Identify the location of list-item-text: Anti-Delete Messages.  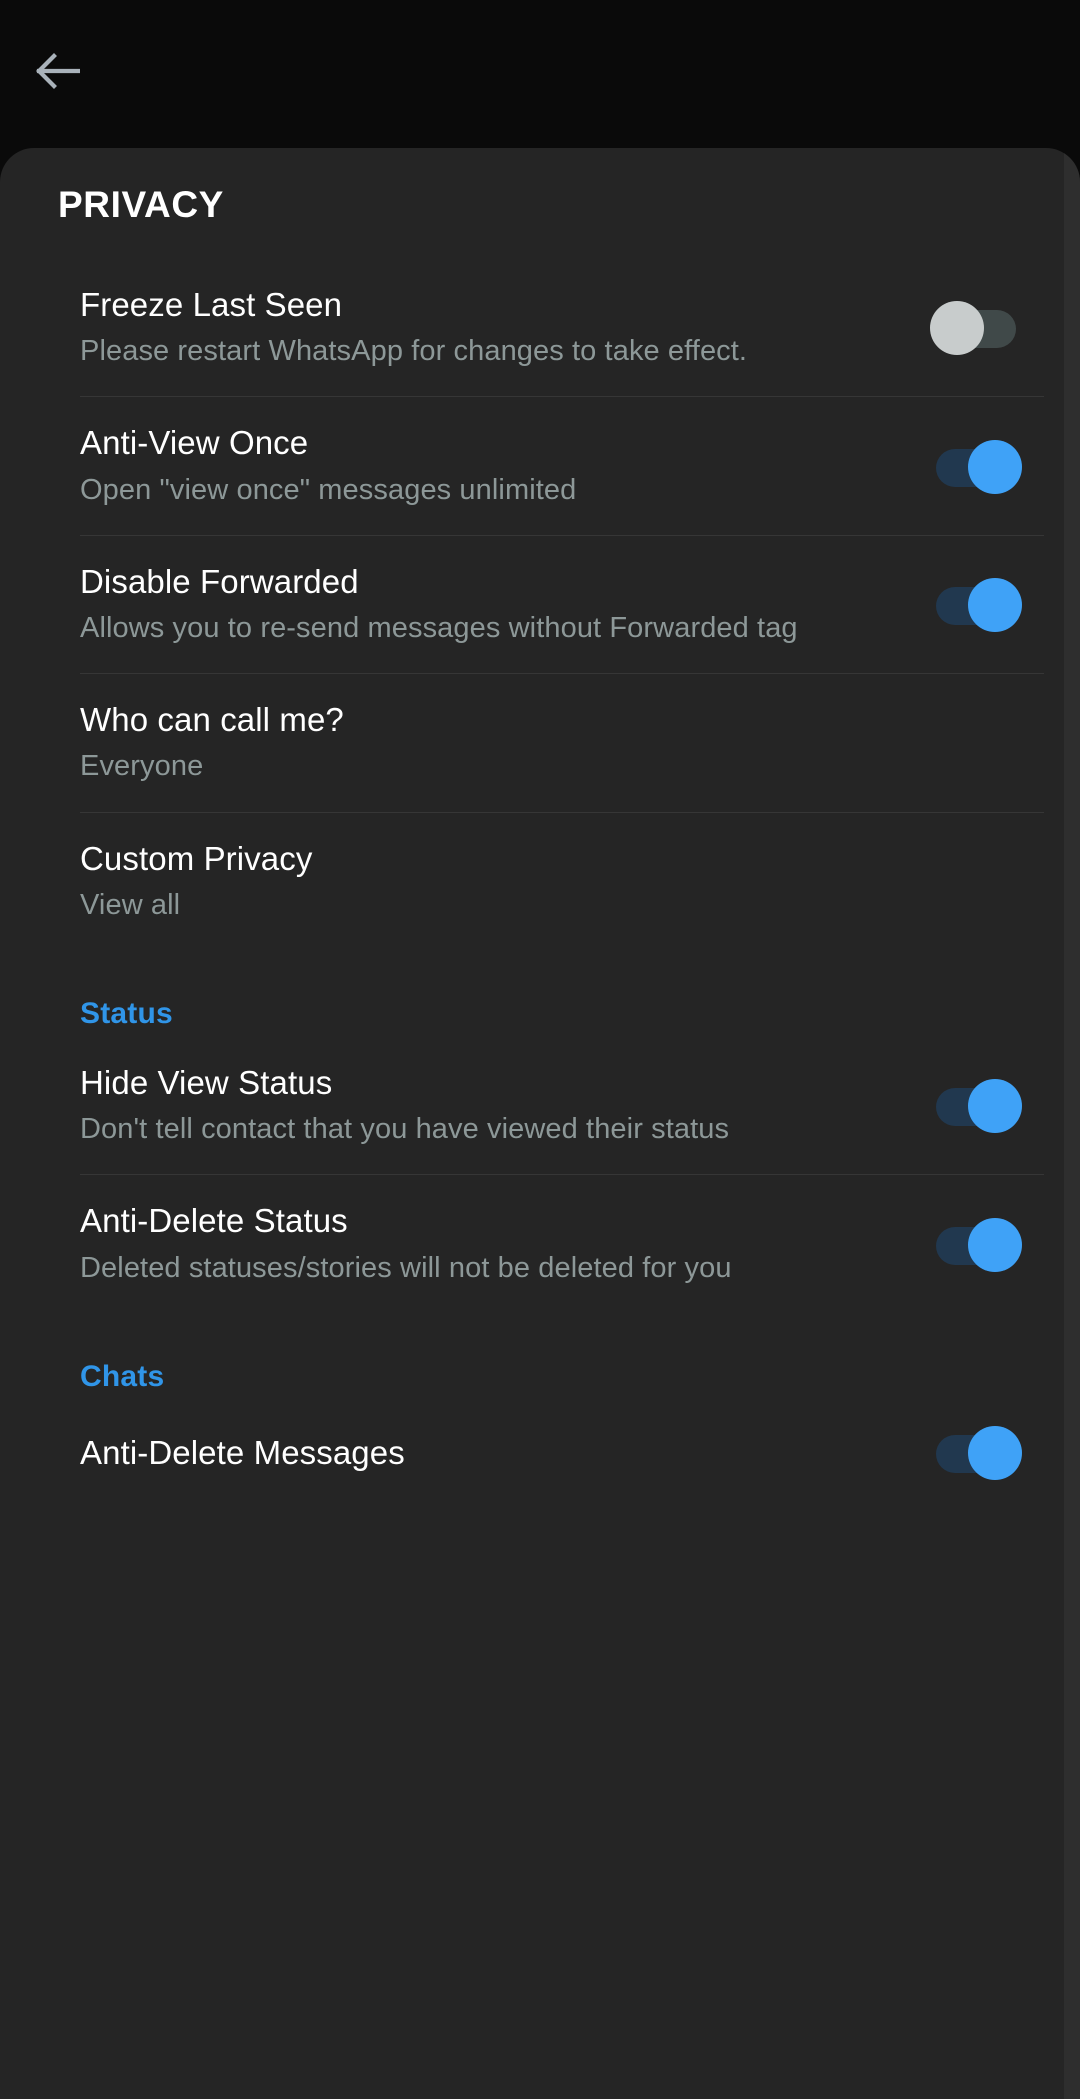
(455, 1453).